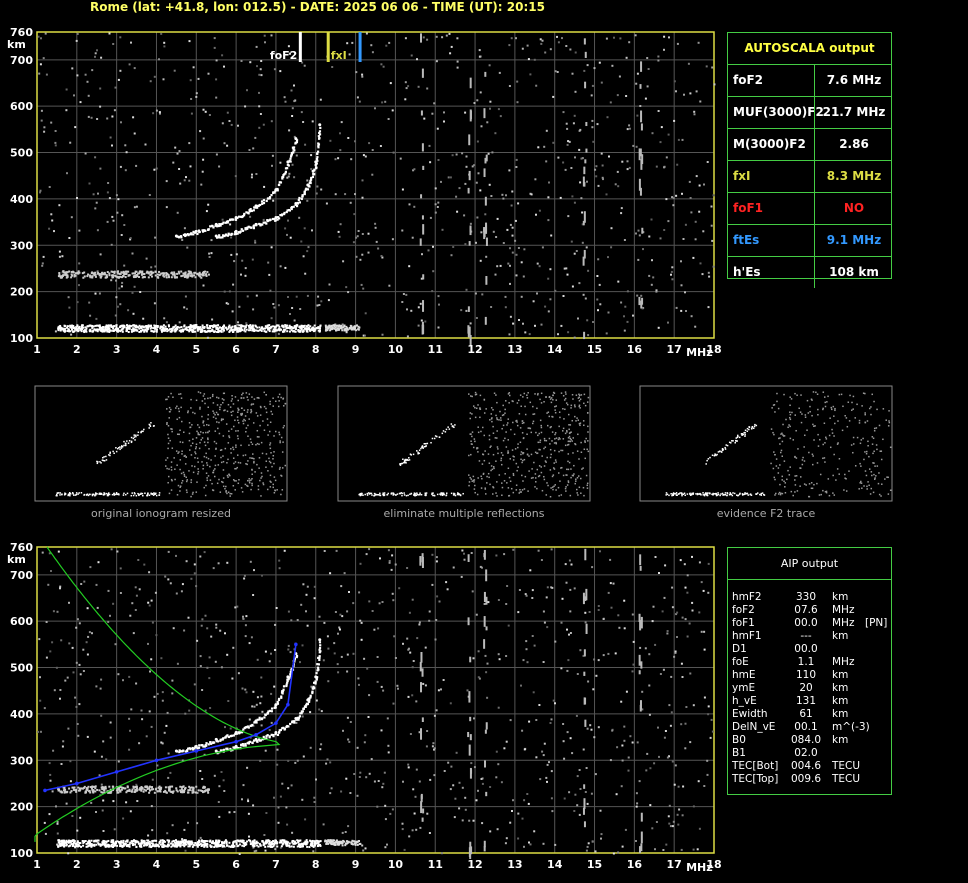 This screenshot has height=883, width=968. Describe the element at coordinates (120, 273) in the screenshot. I see `main-multi-trace` at that location.